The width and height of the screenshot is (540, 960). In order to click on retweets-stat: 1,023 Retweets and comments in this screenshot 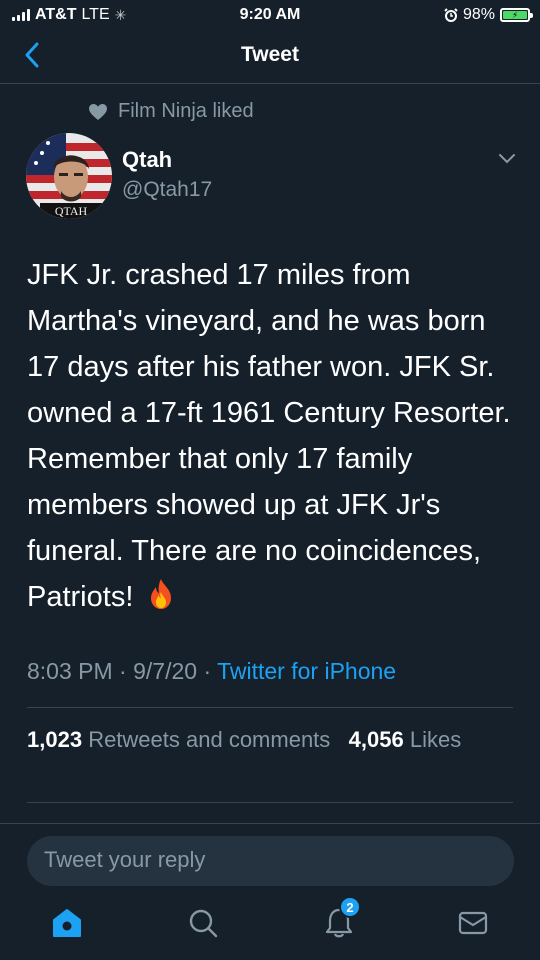, I will do `click(181, 739)`.